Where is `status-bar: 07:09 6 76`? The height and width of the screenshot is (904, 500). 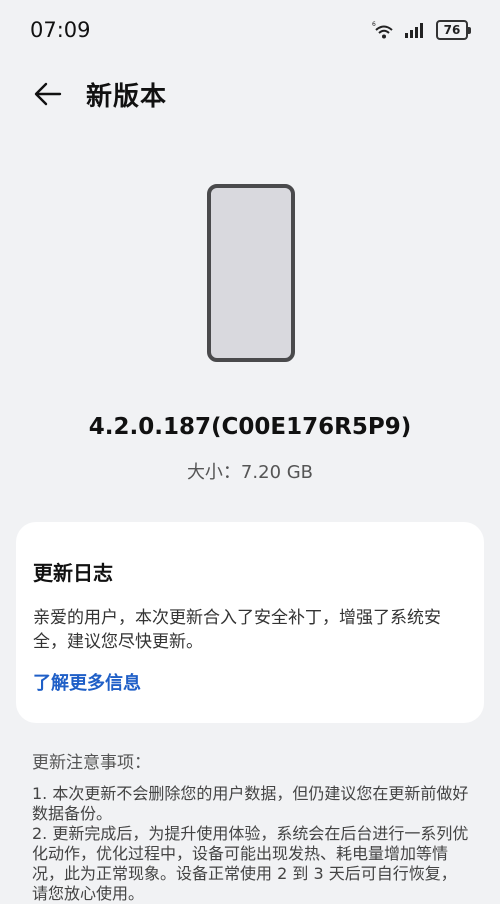
status-bar: 07:09 6 76 is located at coordinates (250, 31).